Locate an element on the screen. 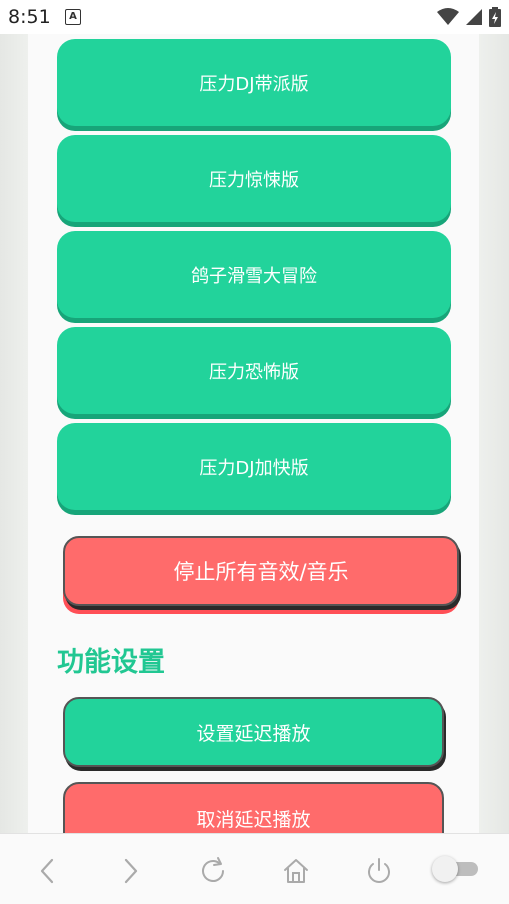  sound-button-label: 鸽子滑雪大冒险 is located at coordinates (254, 276).